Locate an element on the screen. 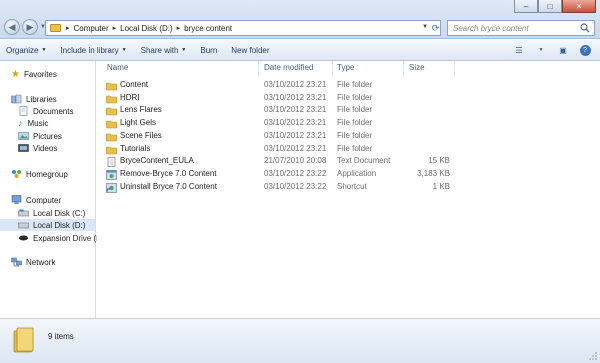 The height and width of the screenshot is (363, 600). column-header-date-modified: Date modified is located at coordinates (288, 69).